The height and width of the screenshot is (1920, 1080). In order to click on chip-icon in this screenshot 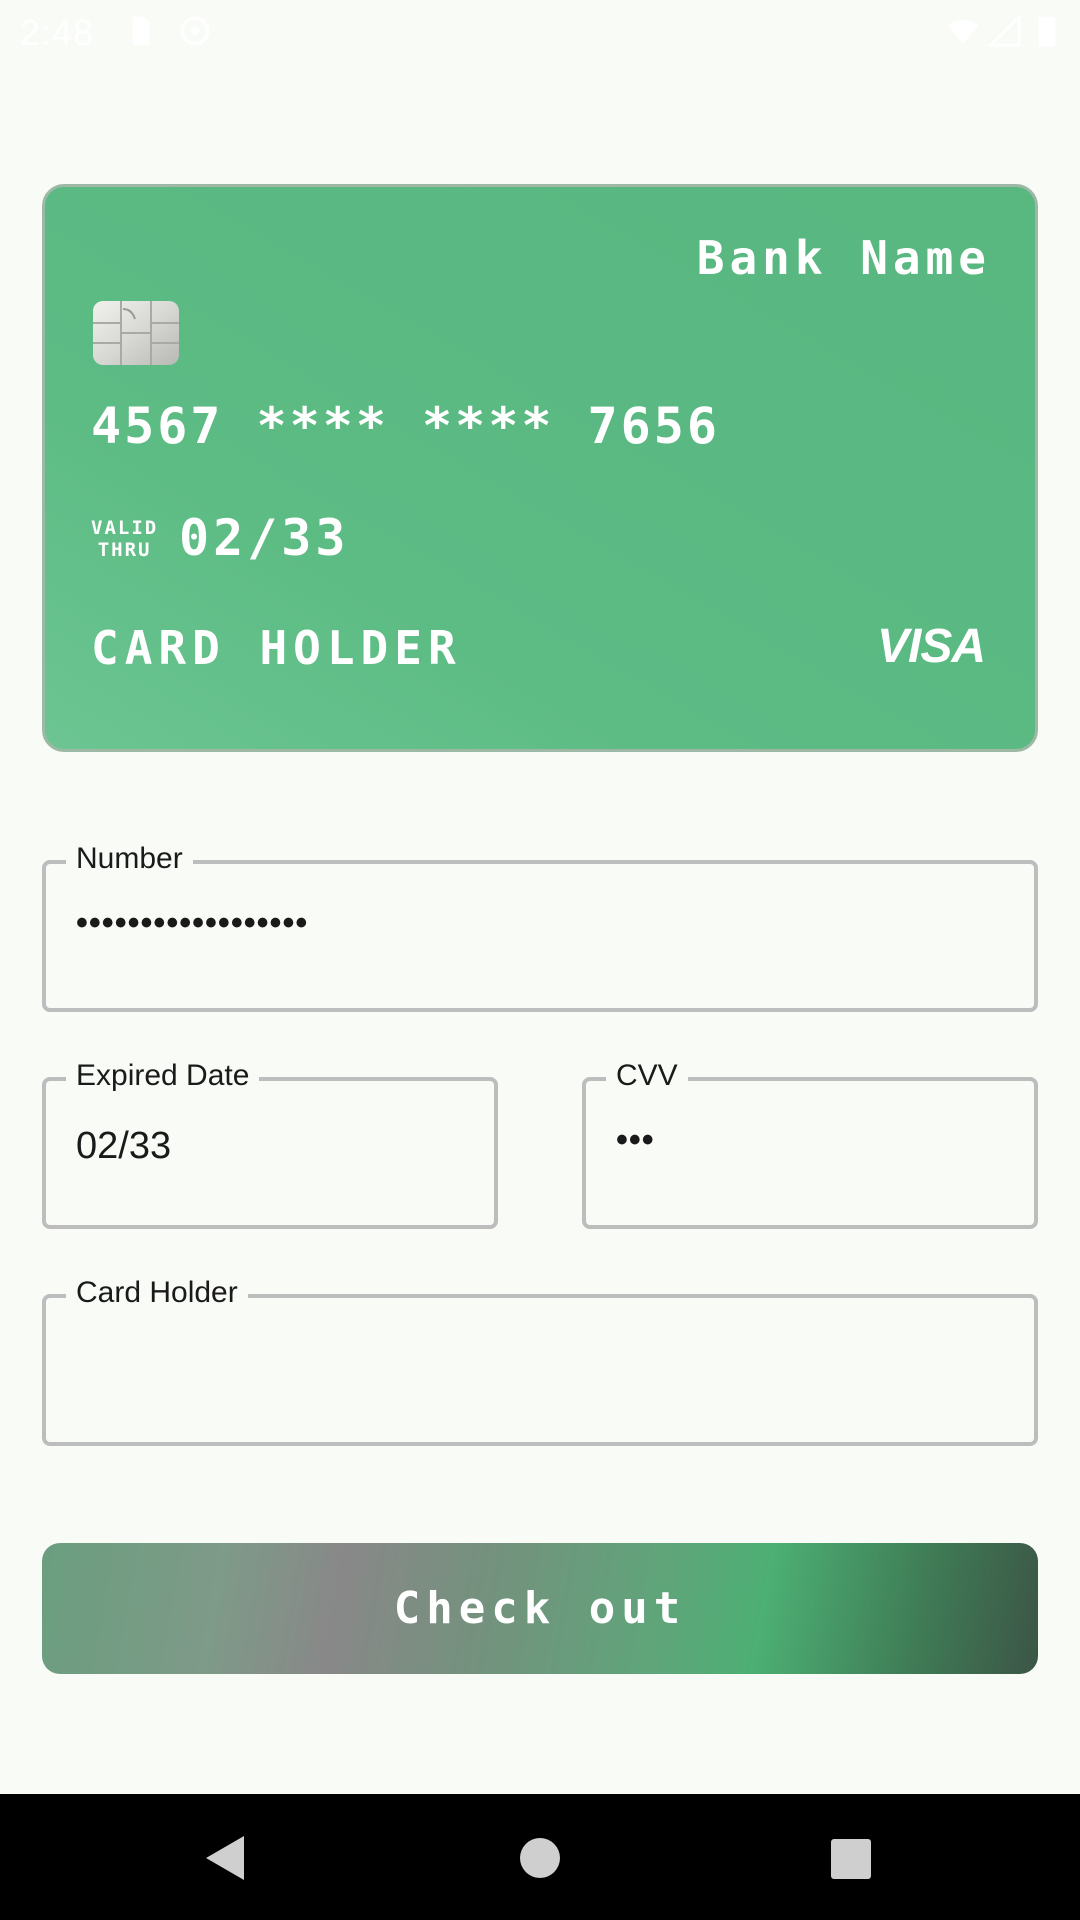, I will do `click(136, 333)`.